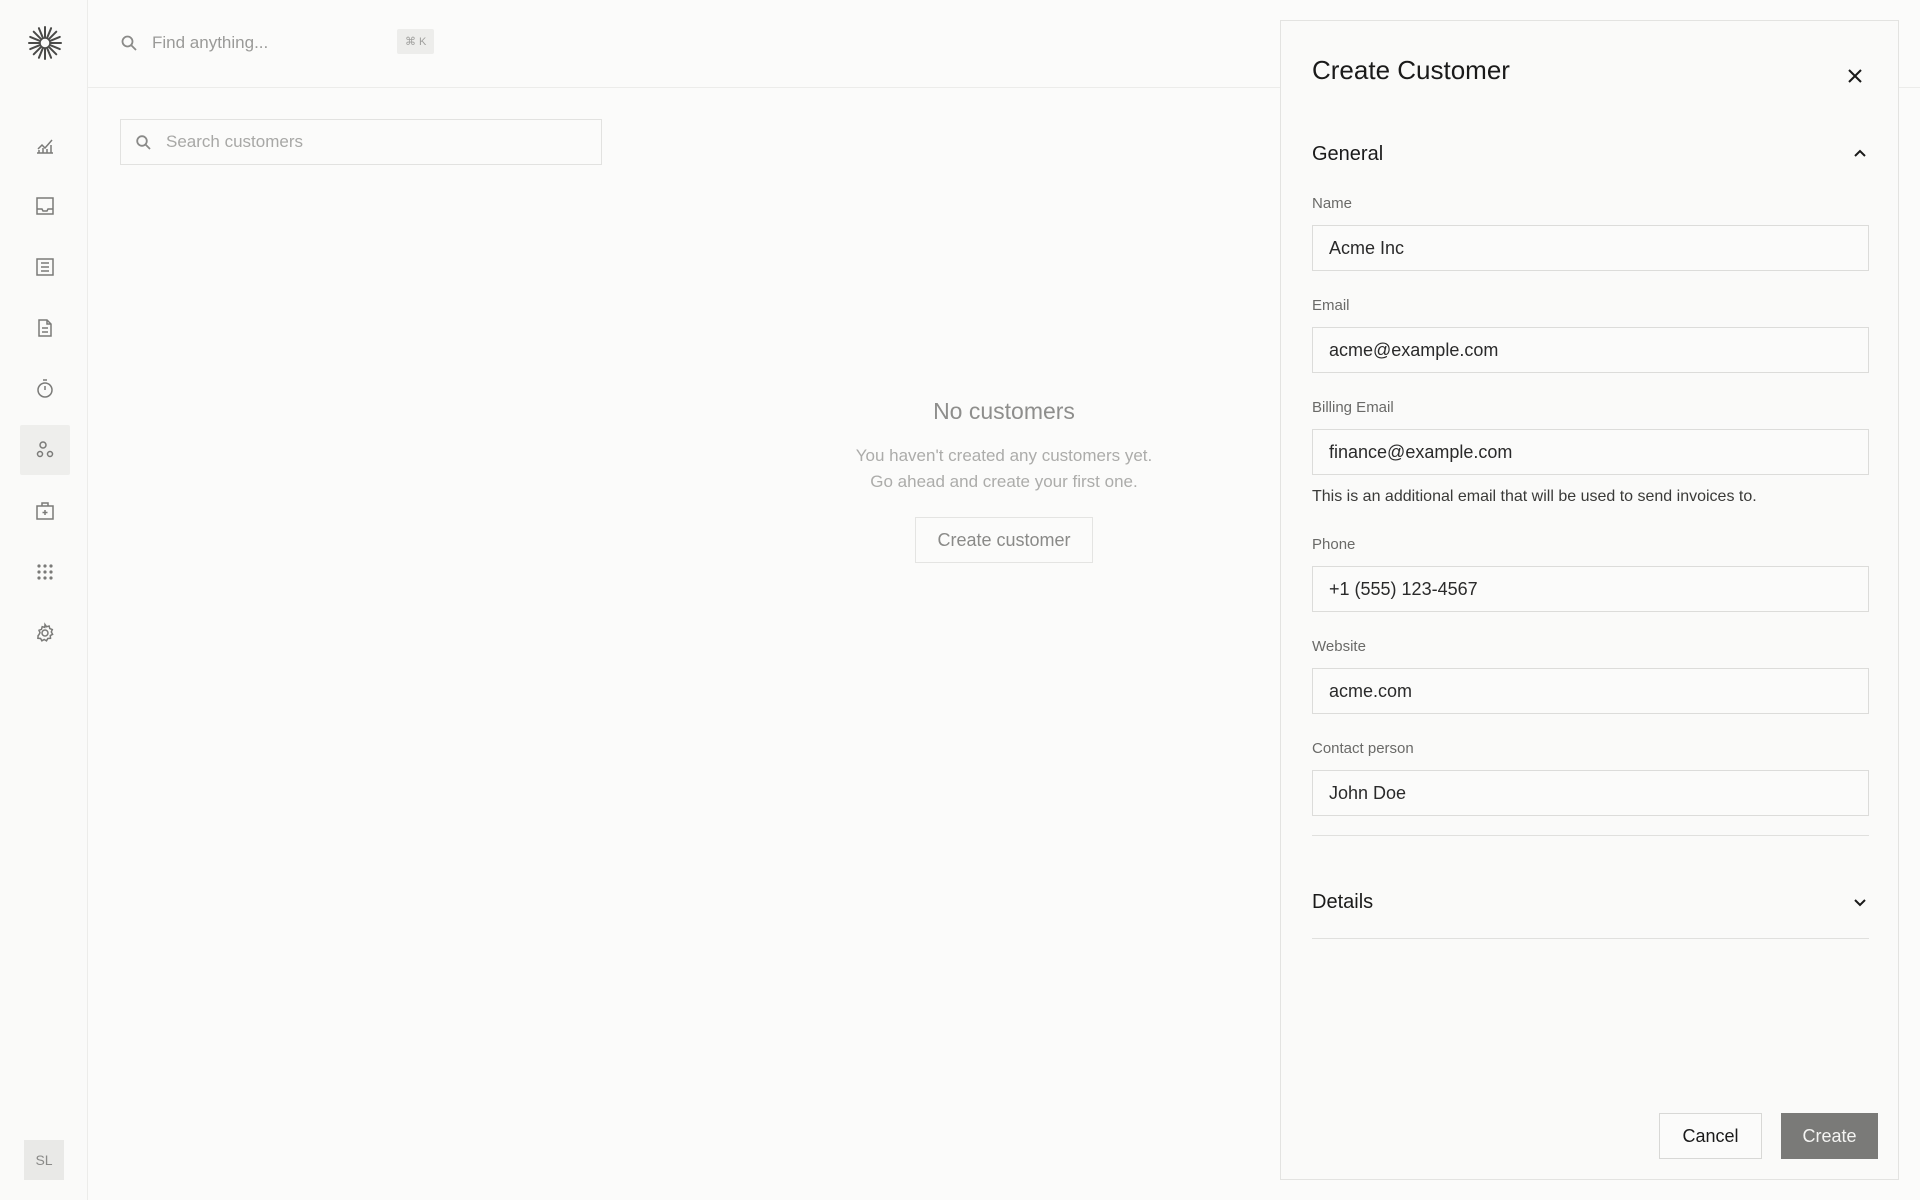 This screenshot has width=1920, height=1200. What do you see at coordinates (1411, 70) in the screenshot?
I see `drawer-title: Create Customer` at bounding box center [1411, 70].